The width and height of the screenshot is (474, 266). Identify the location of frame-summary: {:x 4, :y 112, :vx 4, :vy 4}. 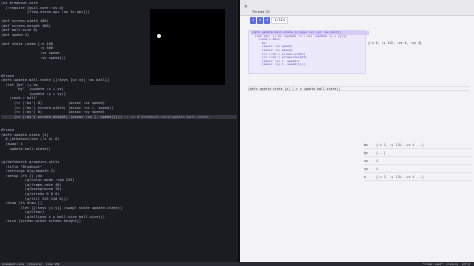
(395, 43).